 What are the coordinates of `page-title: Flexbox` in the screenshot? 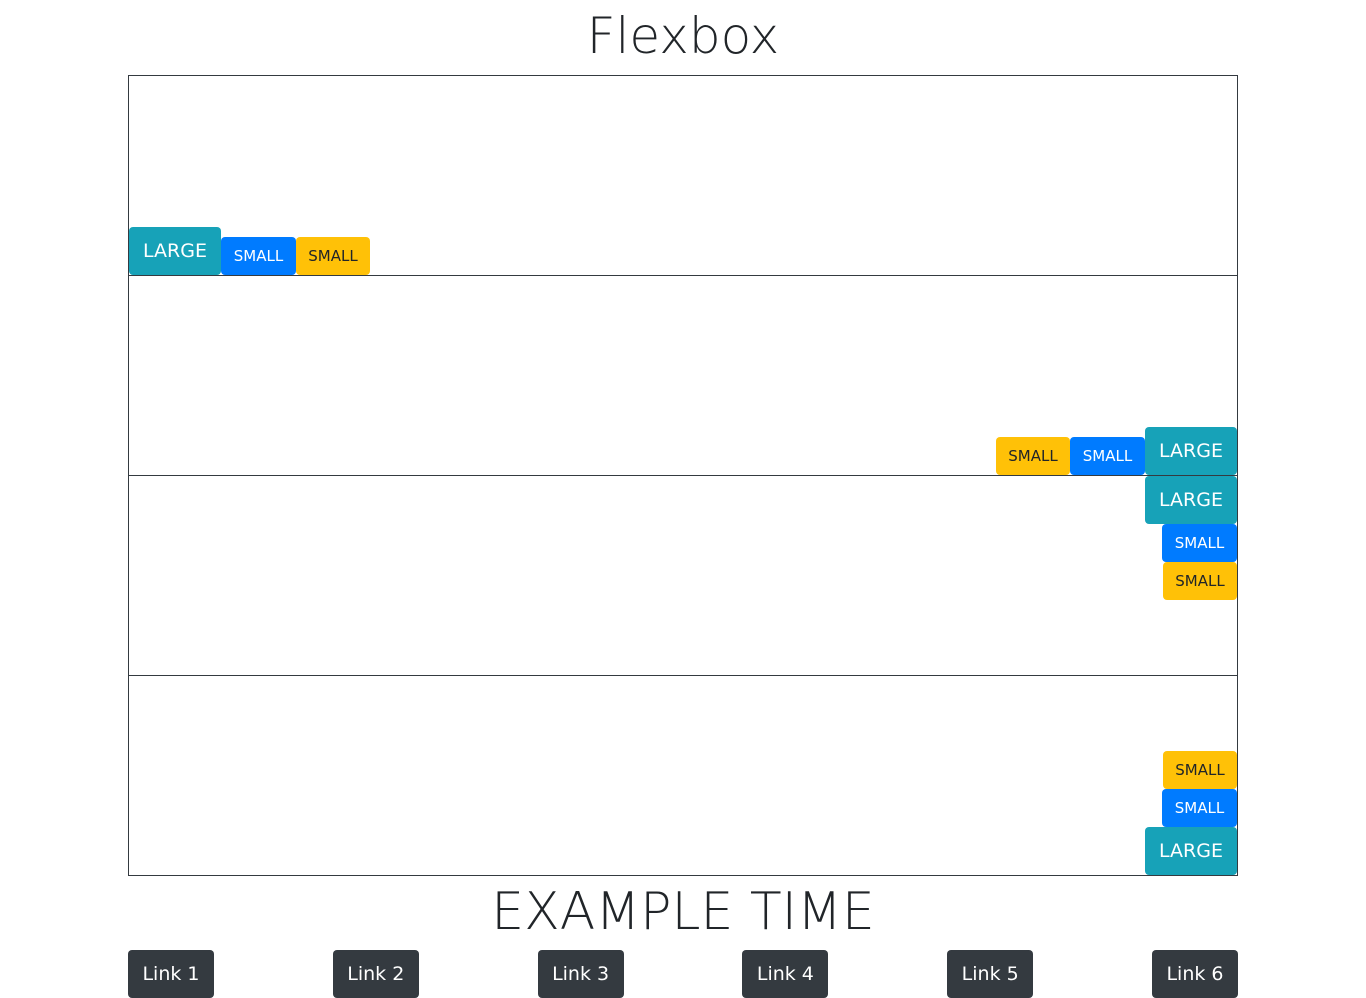 It's located at (683, 36).